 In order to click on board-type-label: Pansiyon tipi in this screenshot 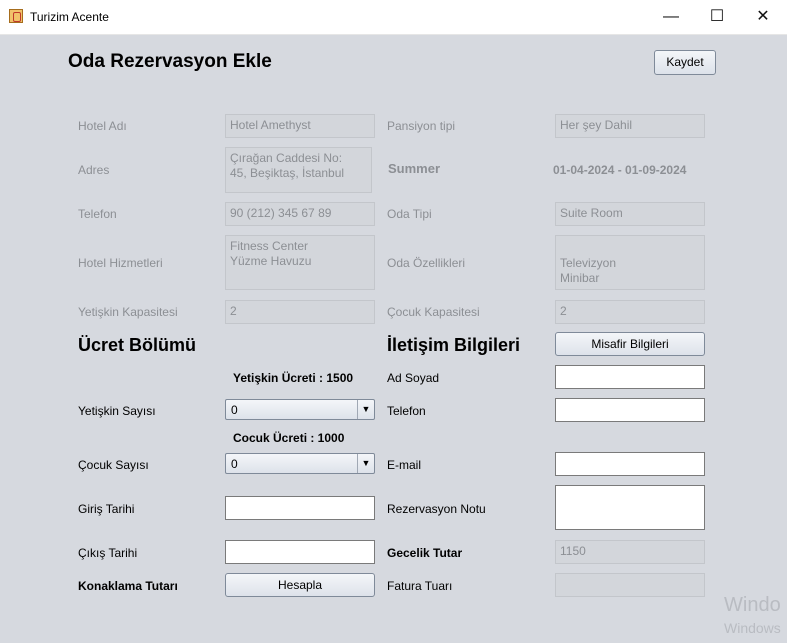, I will do `click(421, 126)`.